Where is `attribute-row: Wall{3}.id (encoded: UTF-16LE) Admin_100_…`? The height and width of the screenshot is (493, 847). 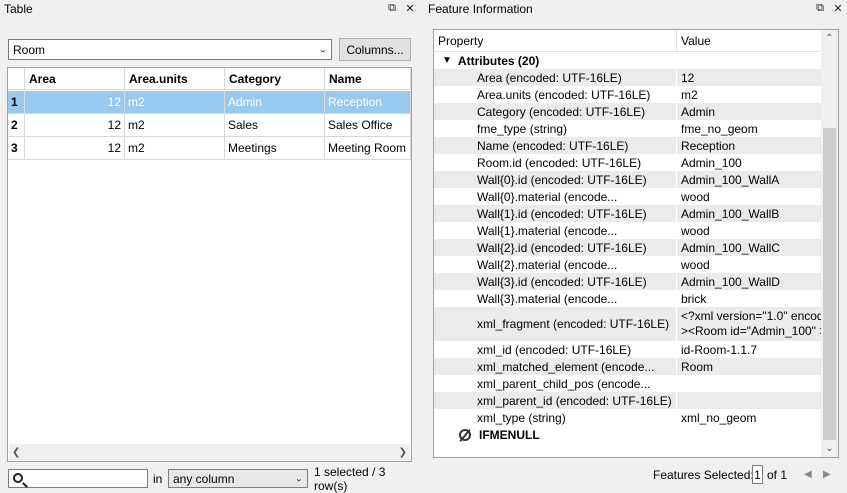 attribute-row: Wall{3}.id (encoded: UTF-16LE) Admin_100_… is located at coordinates (627, 281).